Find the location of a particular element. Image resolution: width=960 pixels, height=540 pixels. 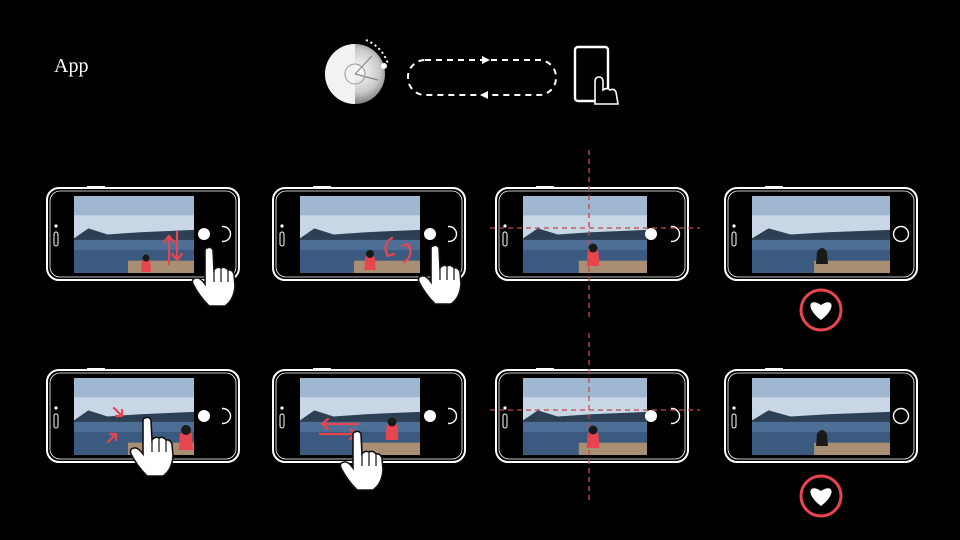

gesture-cell-pinch is located at coordinates (143, 422).